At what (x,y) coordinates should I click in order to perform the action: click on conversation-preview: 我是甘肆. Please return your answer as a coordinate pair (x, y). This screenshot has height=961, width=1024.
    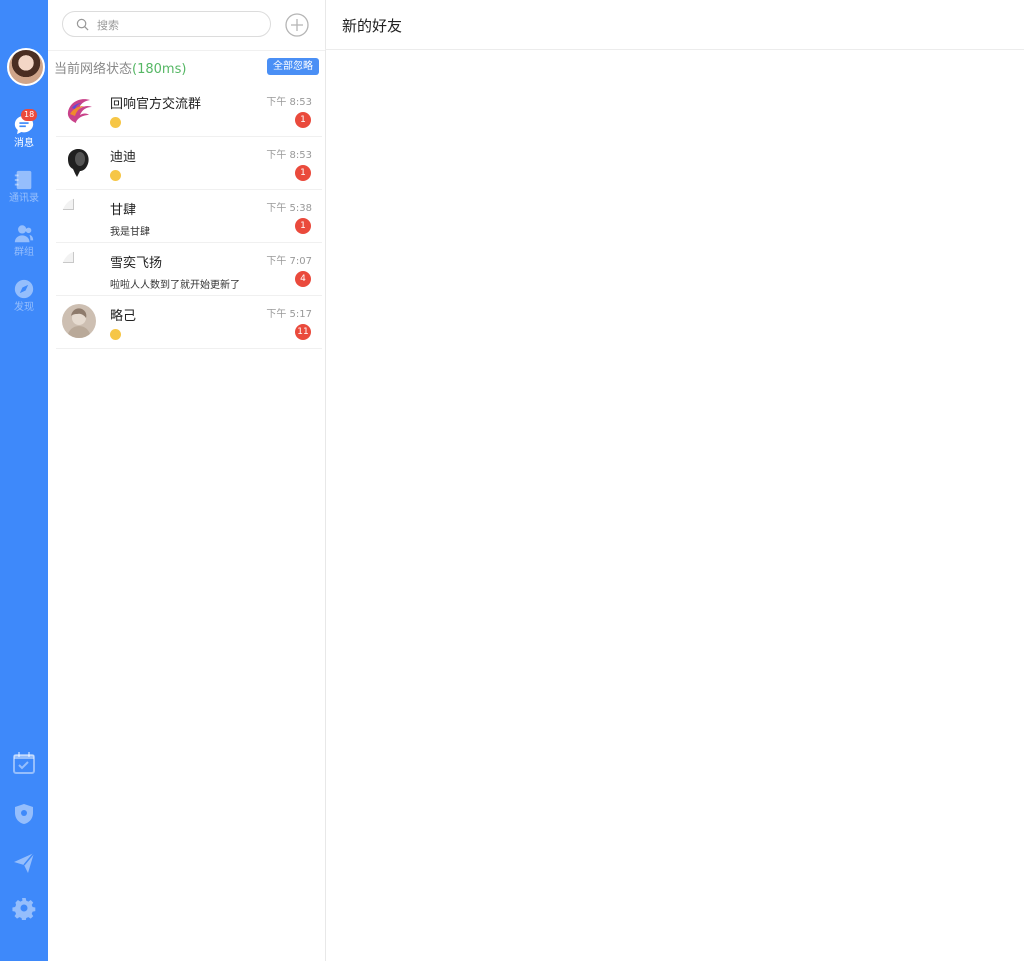
    Looking at the image, I should click on (130, 232).